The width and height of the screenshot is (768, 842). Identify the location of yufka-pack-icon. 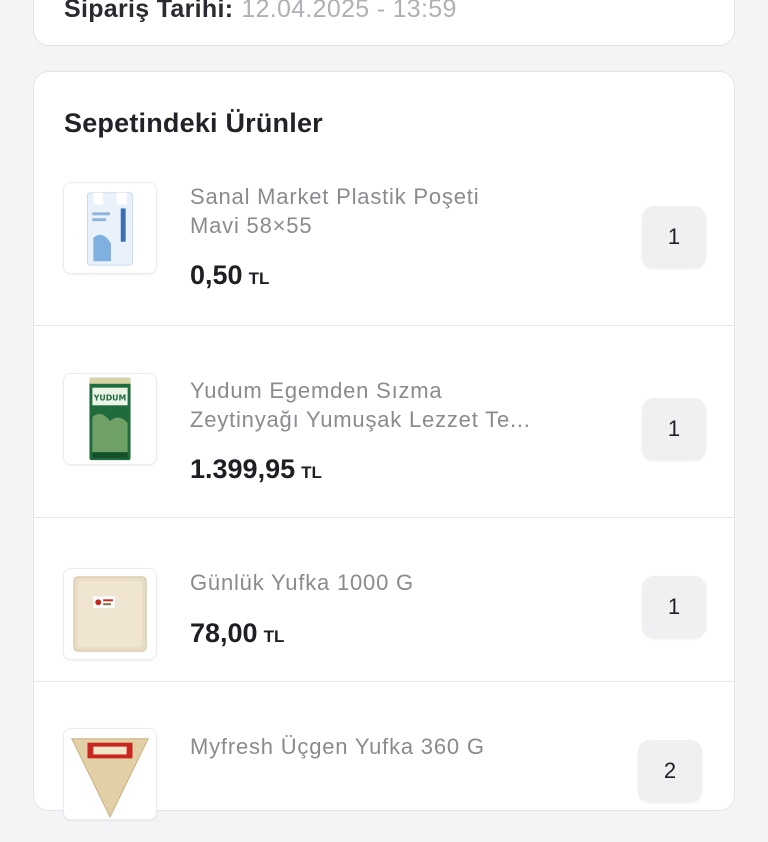
(110, 614).